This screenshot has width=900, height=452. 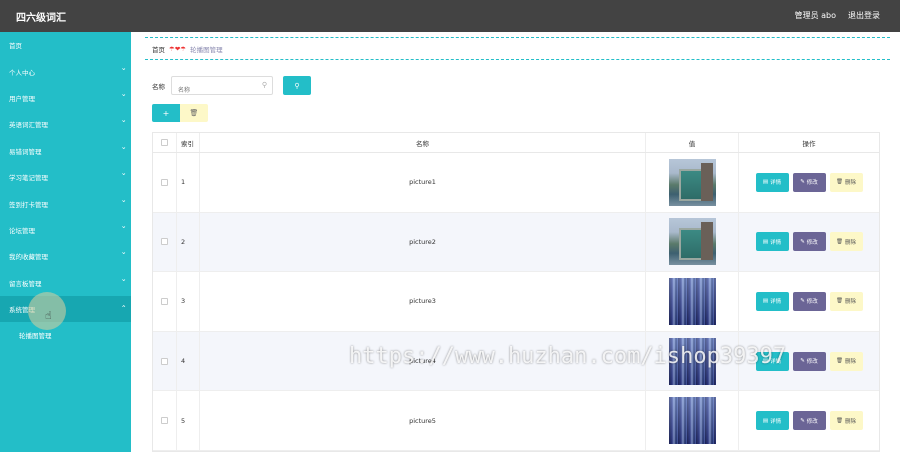 I want to click on search-input, so click(x=222, y=90).